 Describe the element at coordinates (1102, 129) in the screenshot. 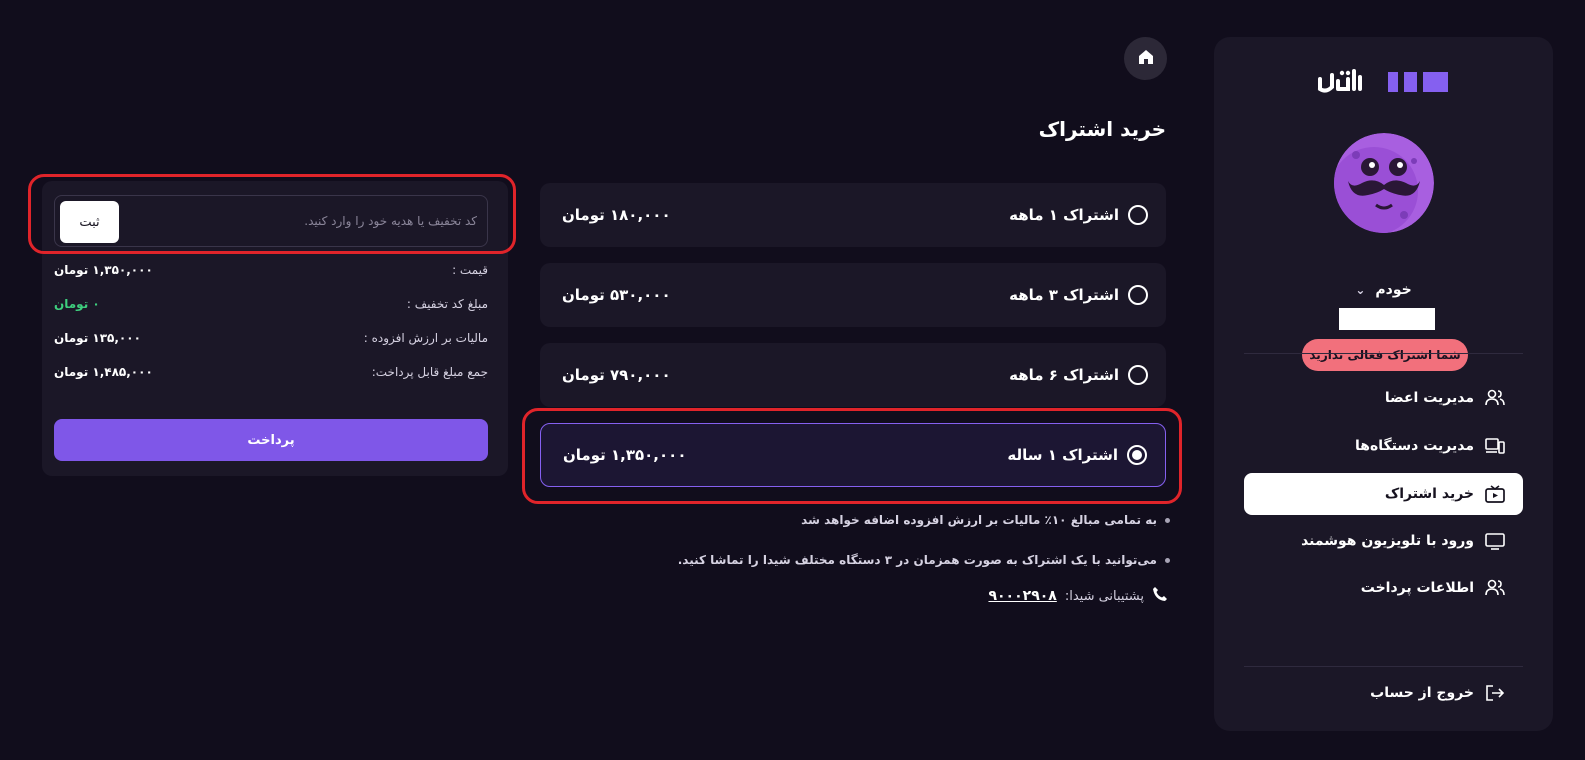

I see `page-title: خرید اشتراک` at that location.